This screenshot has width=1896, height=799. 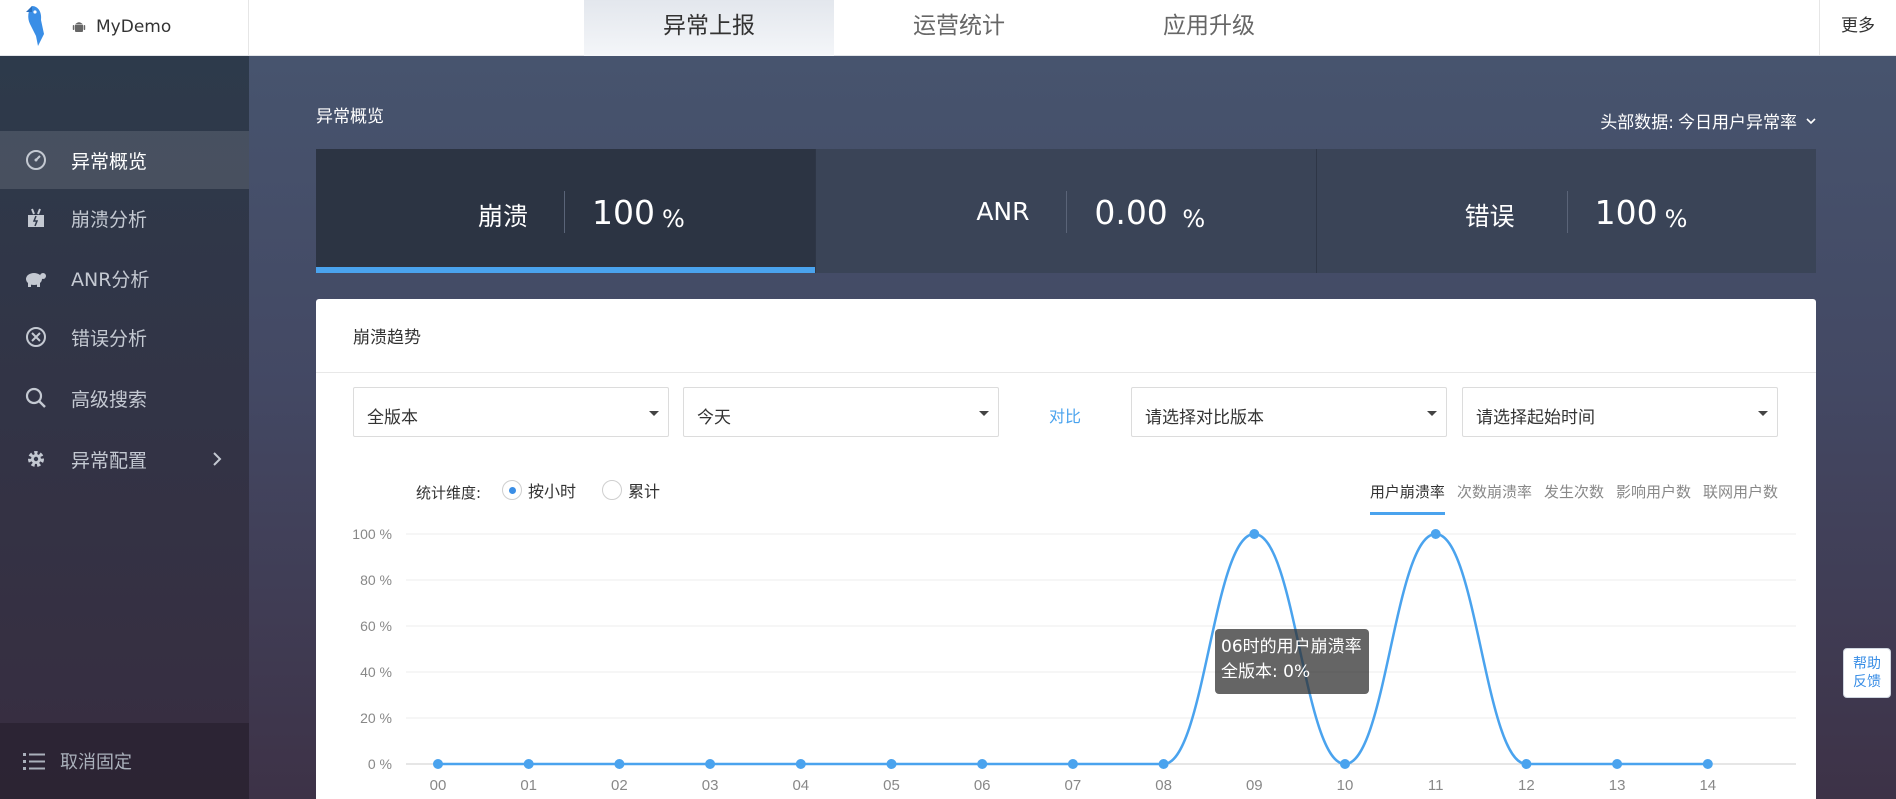 I want to click on tooltip-title: 06时的用户崩溃率, so click(x=1291, y=647).